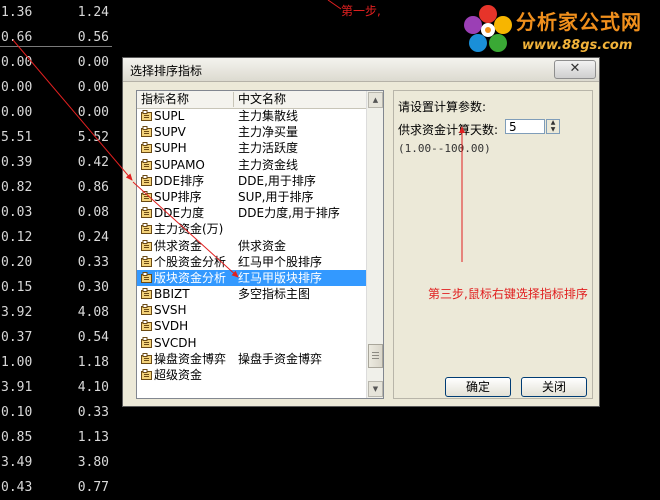 Image resolution: width=660 pixels, height=500 pixels. I want to click on table-cell: 0.43, so click(17, 487).